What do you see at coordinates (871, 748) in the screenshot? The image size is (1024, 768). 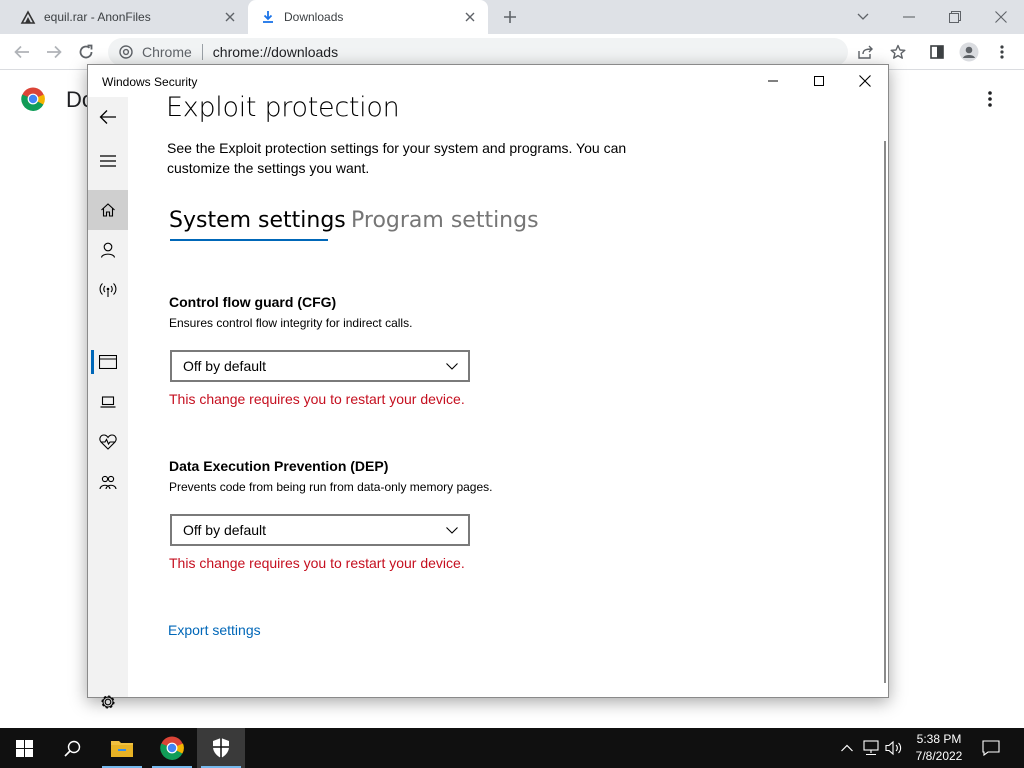 I see `network-status-icon` at bounding box center [871, 748].